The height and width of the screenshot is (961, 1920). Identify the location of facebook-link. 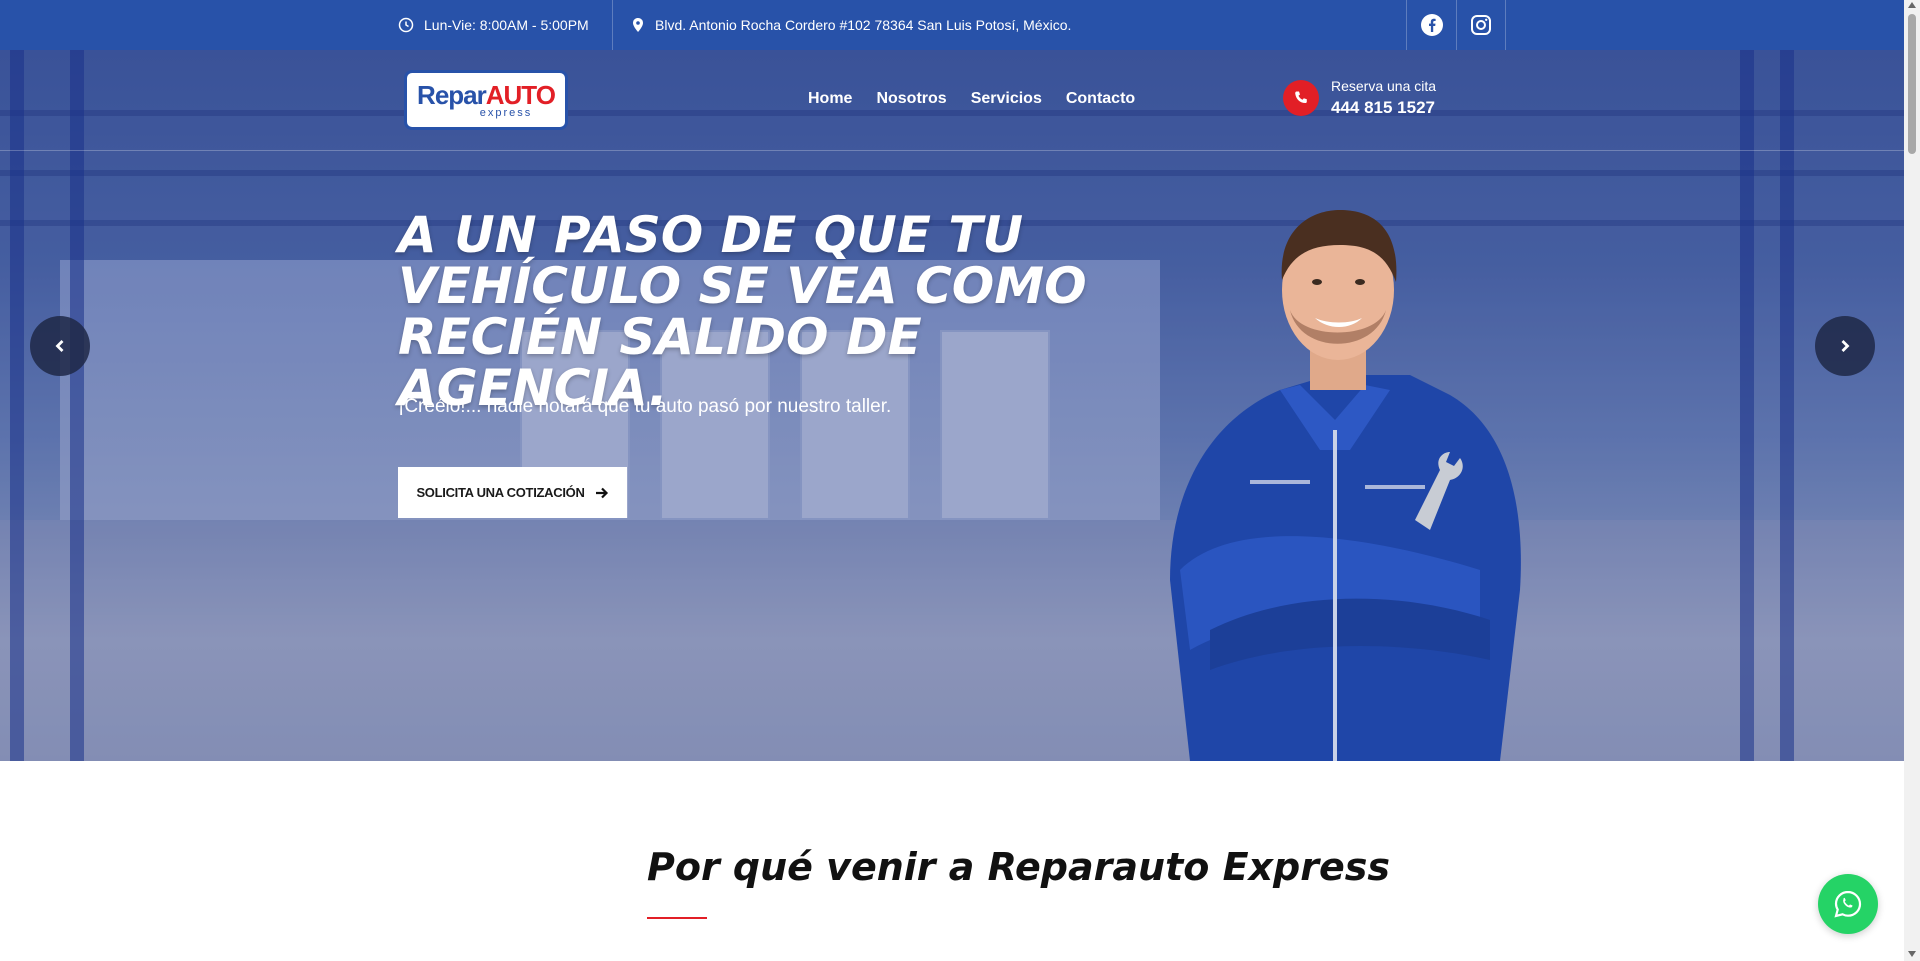
(1431, 25).